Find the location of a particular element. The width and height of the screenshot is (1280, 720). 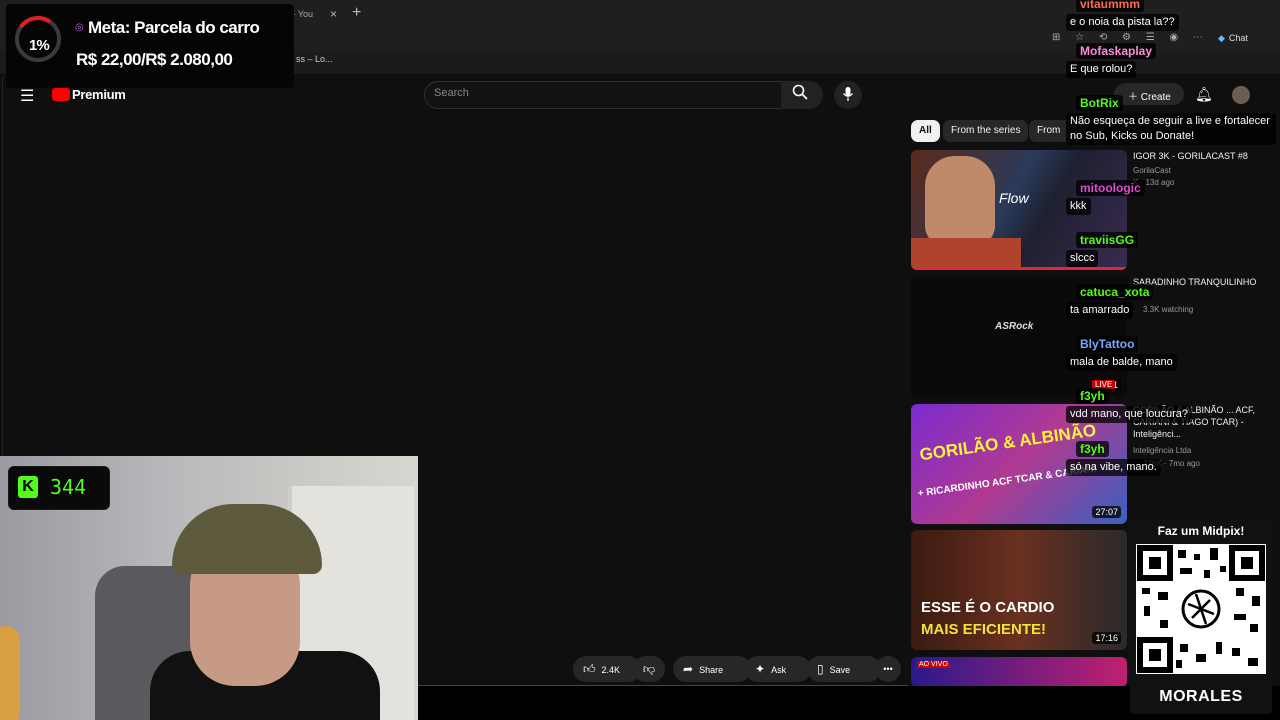

share-button: ➦ Share is located at coordinates (712, 669).